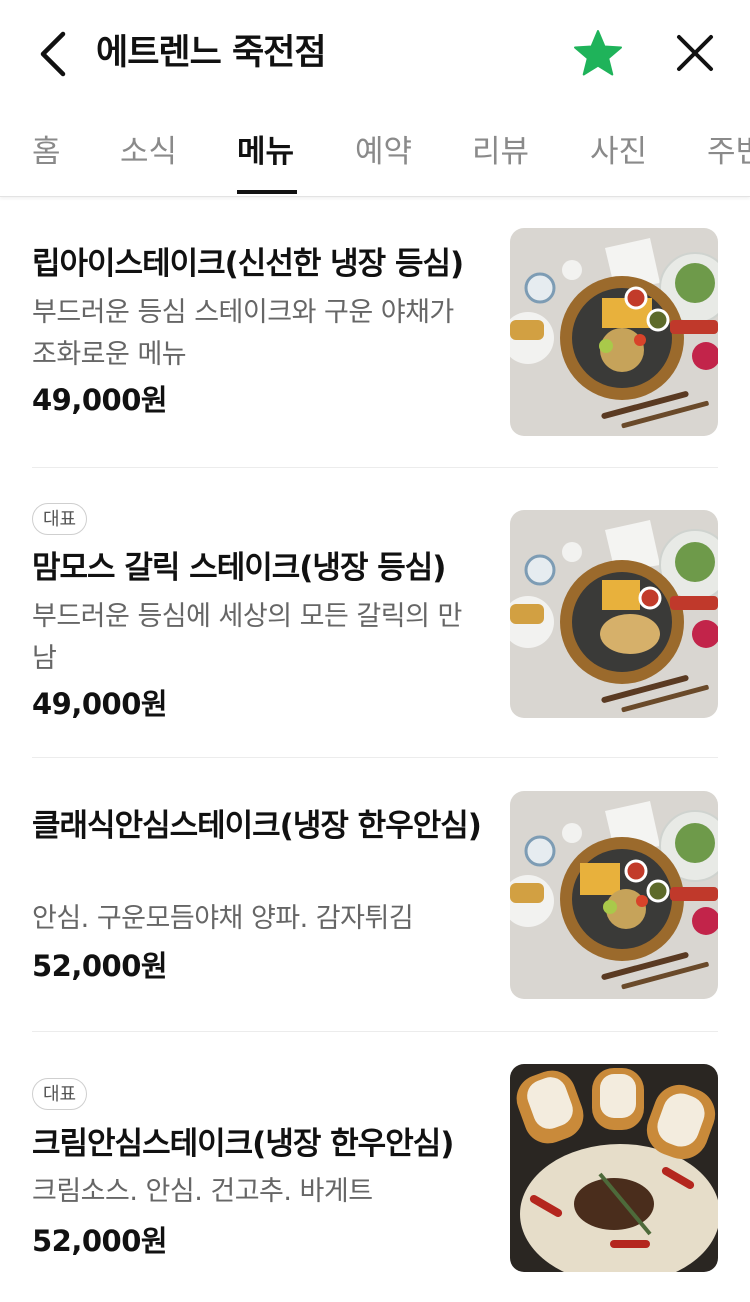 This screenshot has width=750, height=1302. What do you see at coordinates (239, 568) in the screenshot?
I see `menu-item-name: 맘모스 갈릭 스테이크(냉장 등심)` at bounding box center [239, 568].